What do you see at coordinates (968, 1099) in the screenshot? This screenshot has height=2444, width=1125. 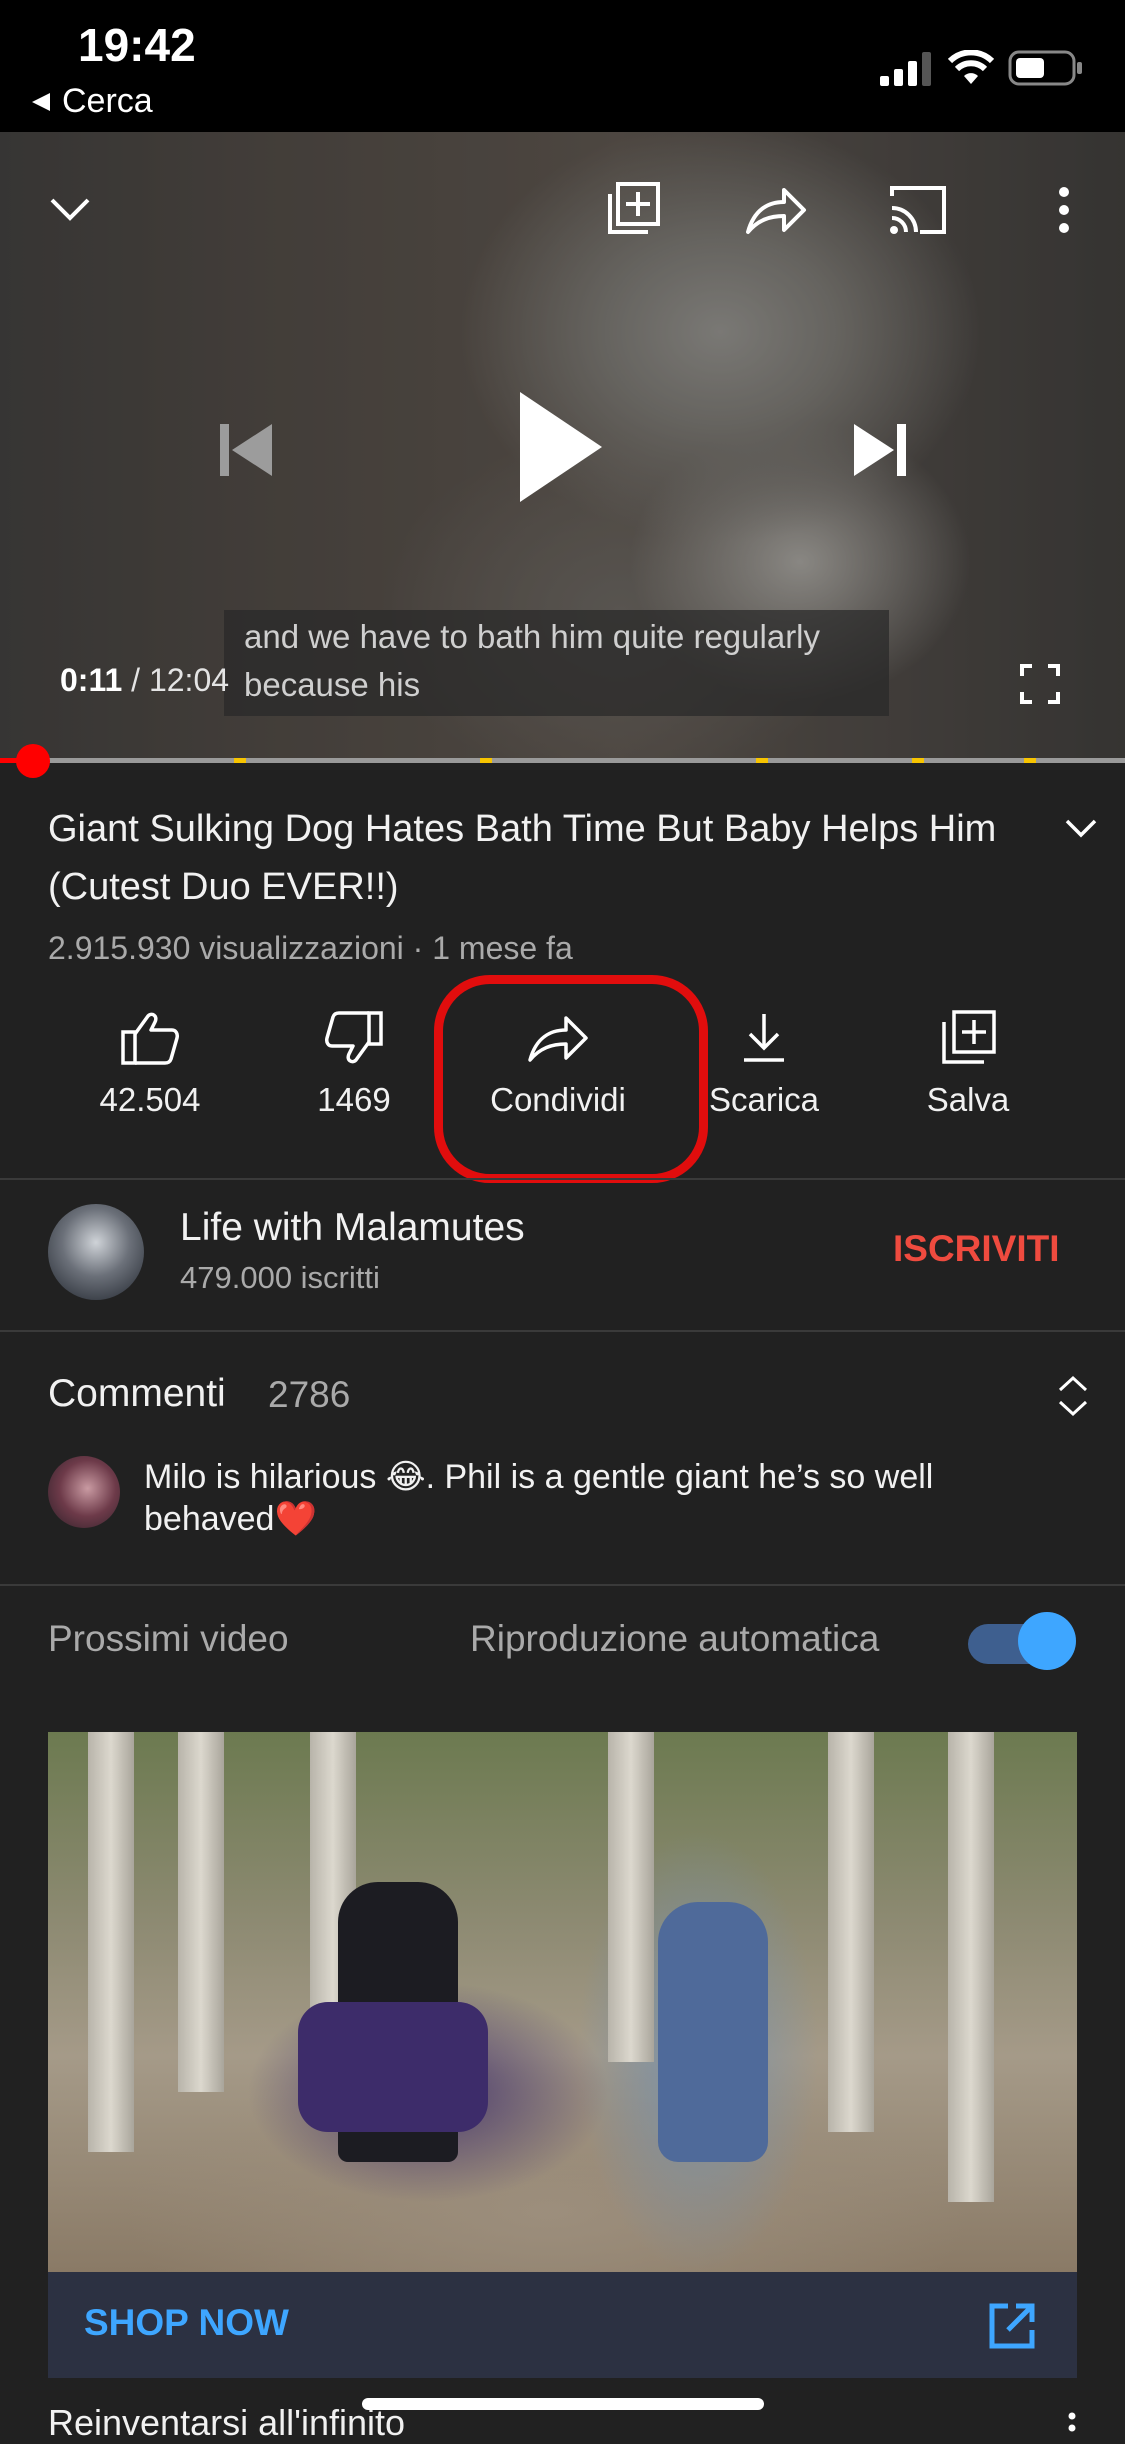 I see `save-label: Salva` at bounding box center [968, 1099].